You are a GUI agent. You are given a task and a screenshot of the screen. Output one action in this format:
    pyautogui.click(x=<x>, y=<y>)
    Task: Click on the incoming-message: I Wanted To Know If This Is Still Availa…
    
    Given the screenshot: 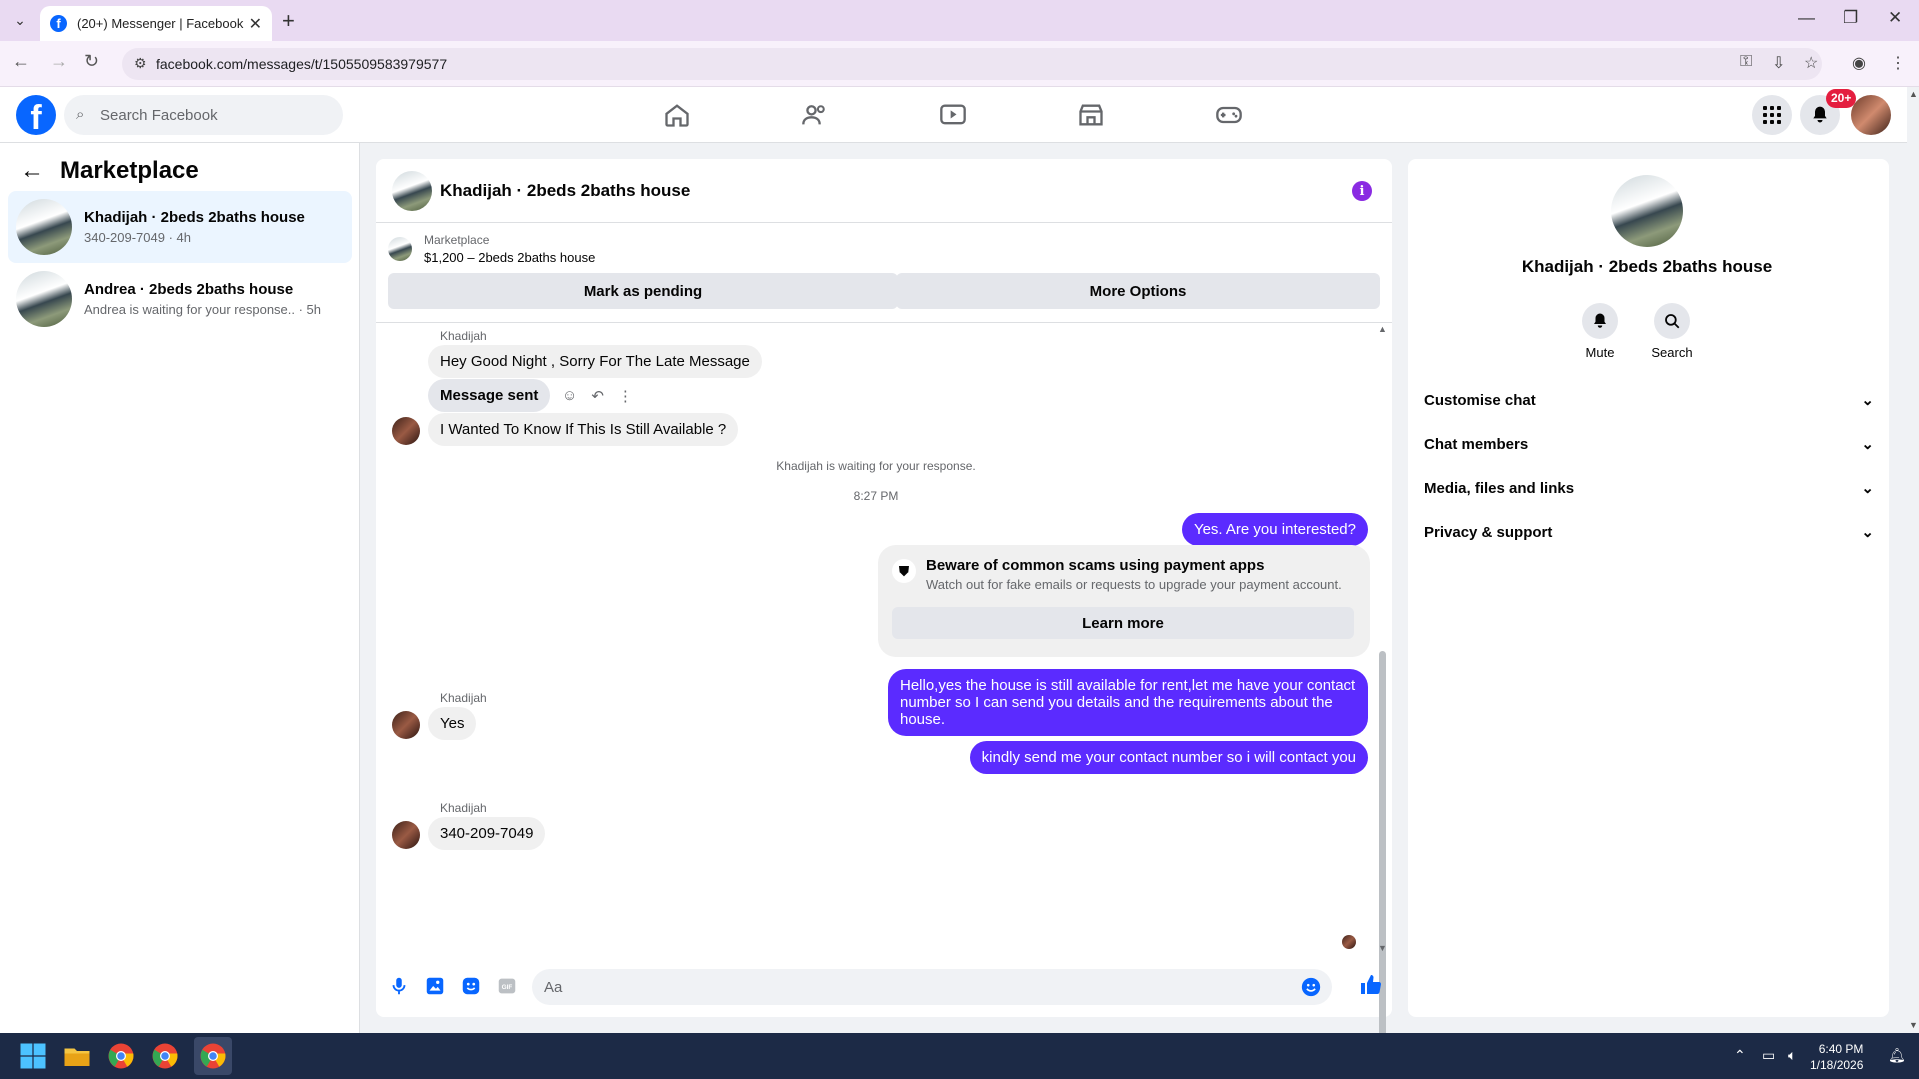 What is the action you would take?
    pyautogui.click(x=583, y=429)
    